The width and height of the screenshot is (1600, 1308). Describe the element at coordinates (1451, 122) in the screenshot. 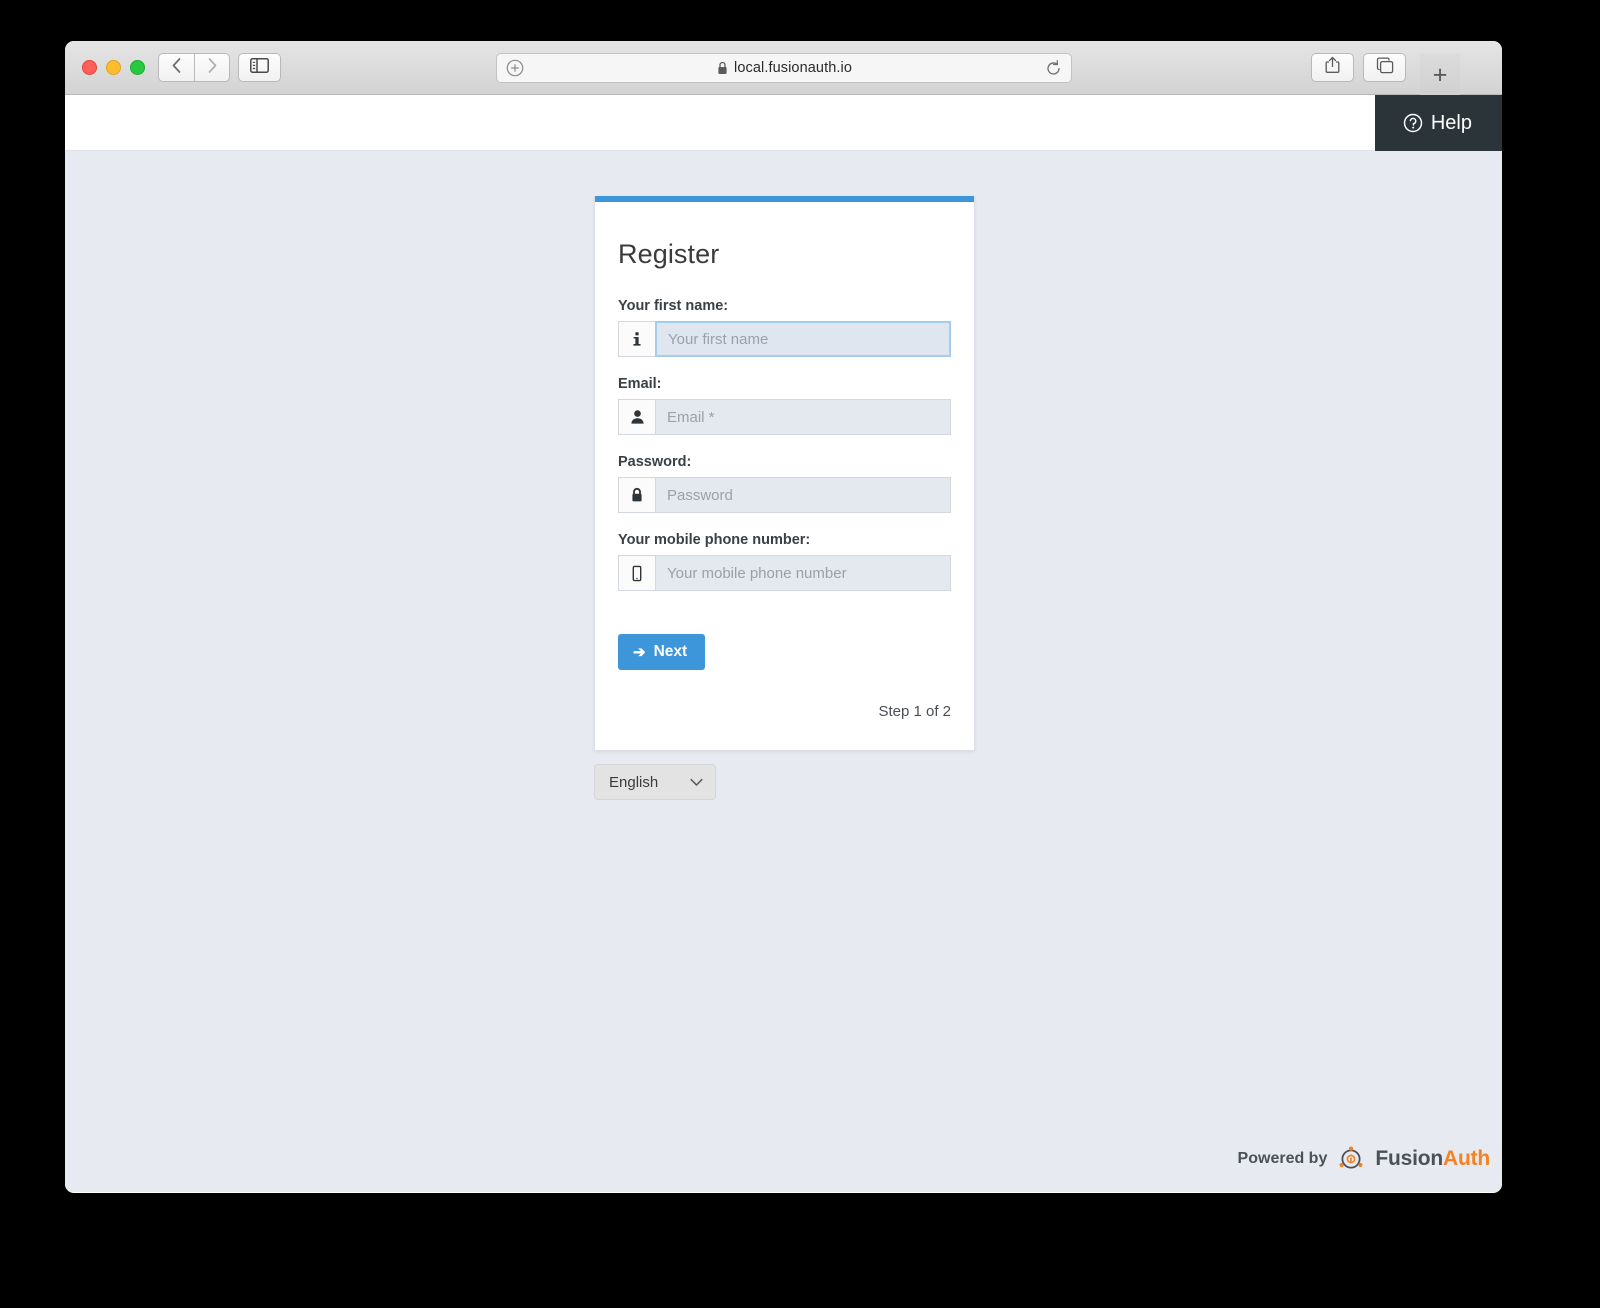

I see `help-label: Help` at that location.